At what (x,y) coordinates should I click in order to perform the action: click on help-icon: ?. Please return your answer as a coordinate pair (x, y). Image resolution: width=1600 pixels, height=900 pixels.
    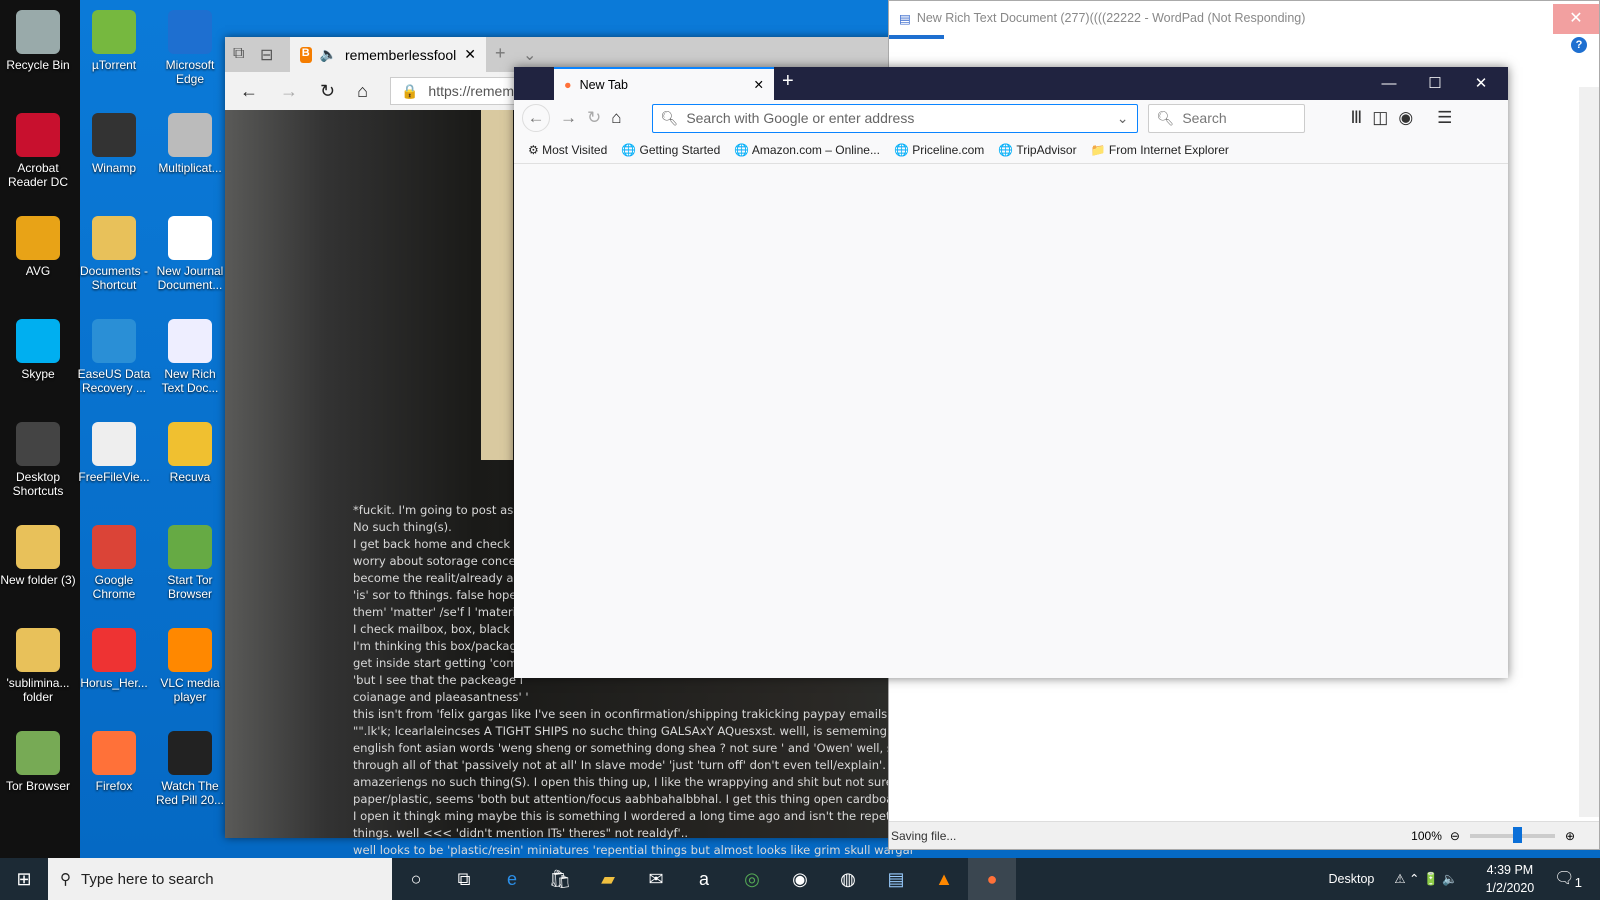
    Looking at the image, I should click on (1579, 45).